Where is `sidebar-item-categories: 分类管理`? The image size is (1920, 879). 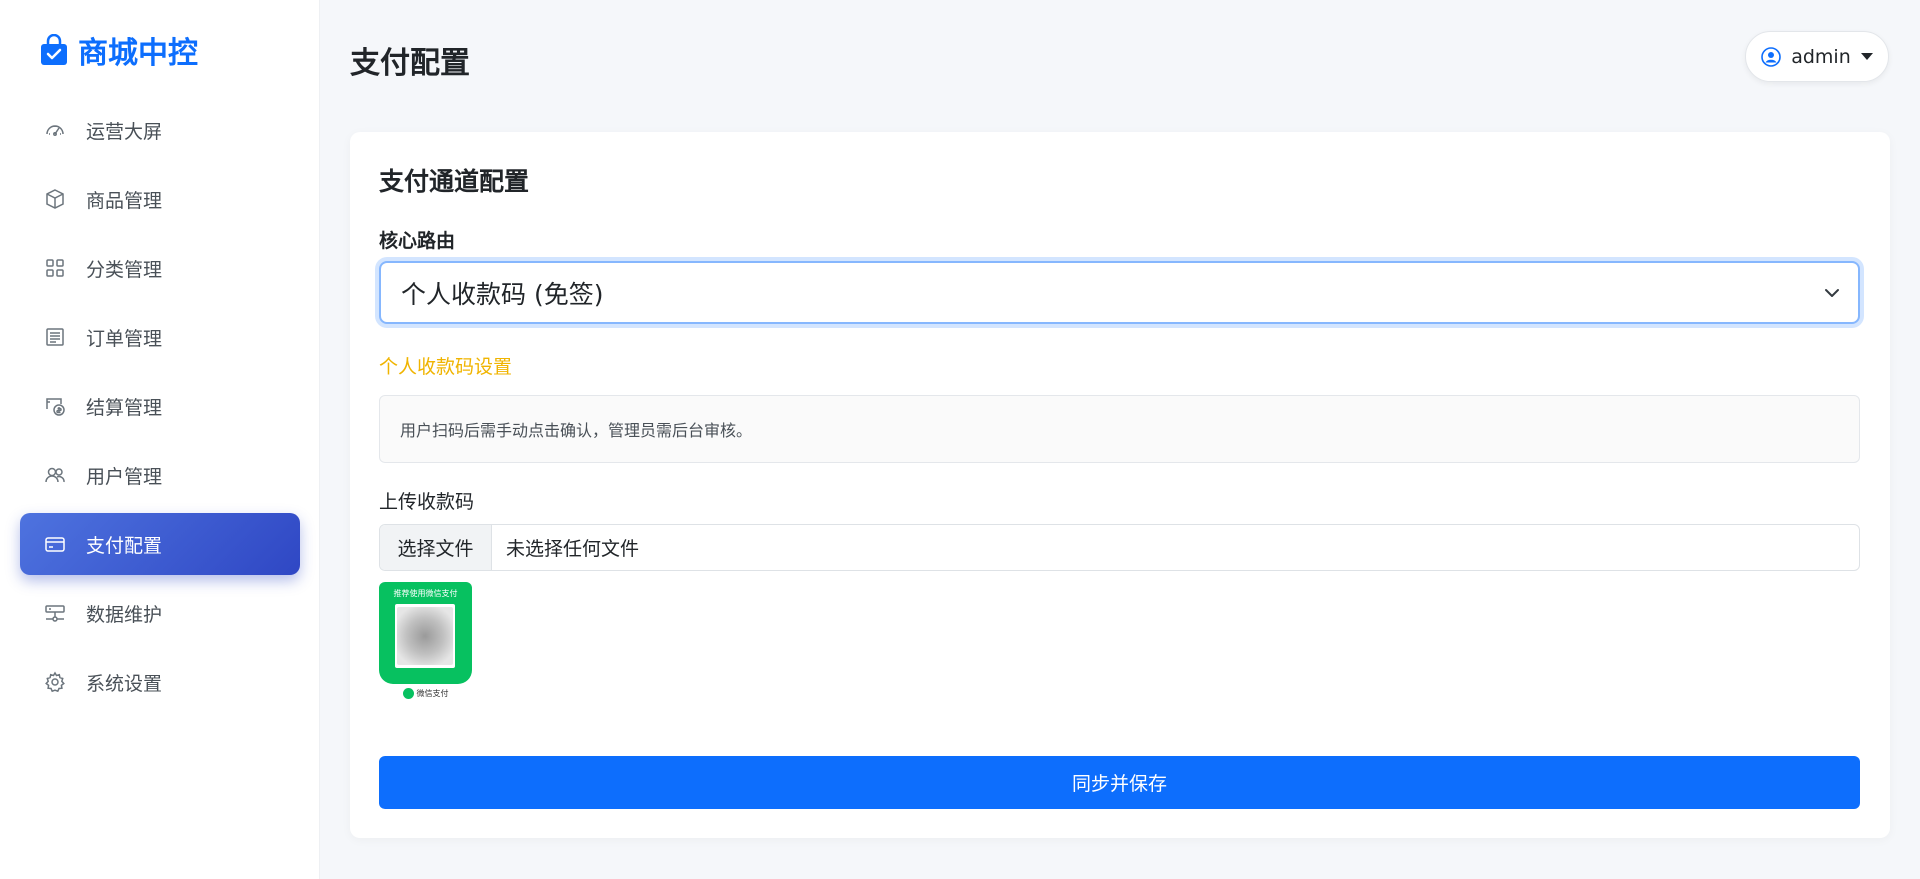
sidebar-item-categories: 分类管理 is located at coordinates (160, 268).